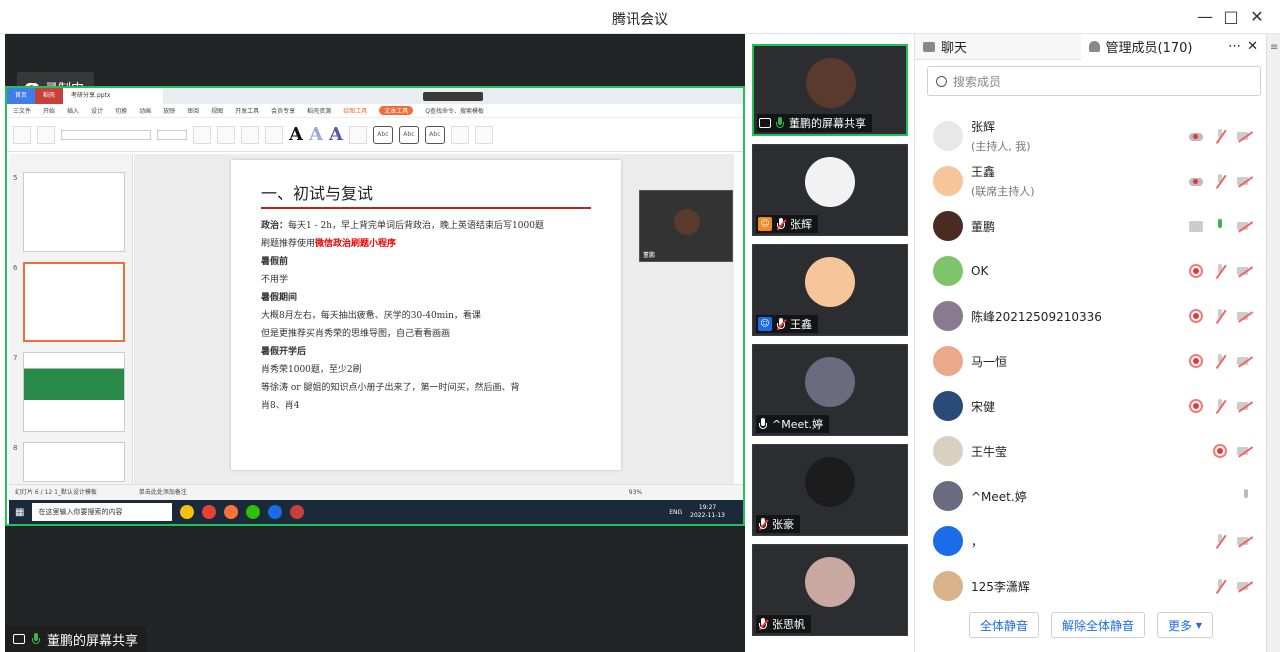 This screenshot has width=1280, height=652. What do you see at coordinates (382, 134) in the screenshot?
I see `shape-style-1: Abc` at bounding box center [382, 134].